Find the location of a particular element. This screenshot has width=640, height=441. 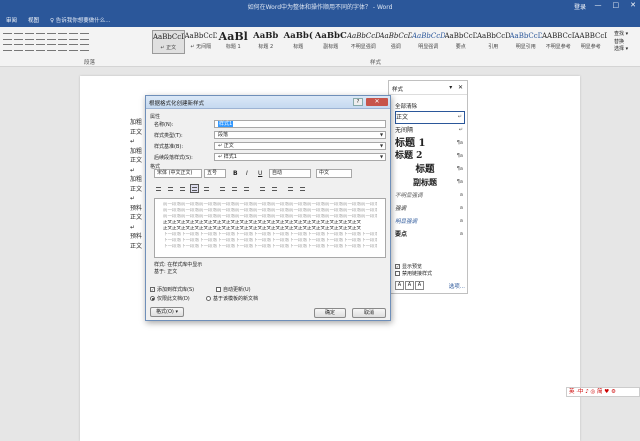

clear-all-button: 全部清除 is located at coordinates (406, 106).